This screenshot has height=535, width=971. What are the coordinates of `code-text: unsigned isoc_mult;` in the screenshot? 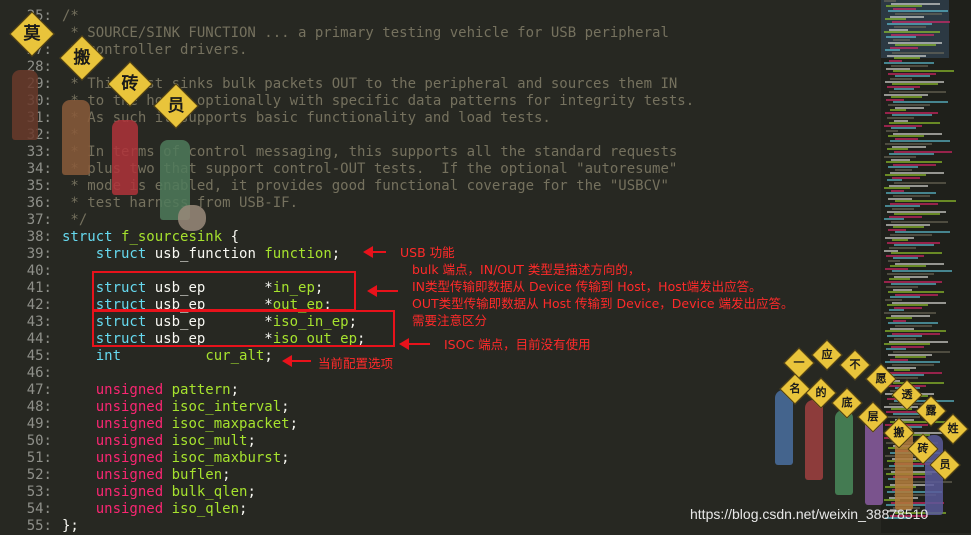 It's located at (154, 441).